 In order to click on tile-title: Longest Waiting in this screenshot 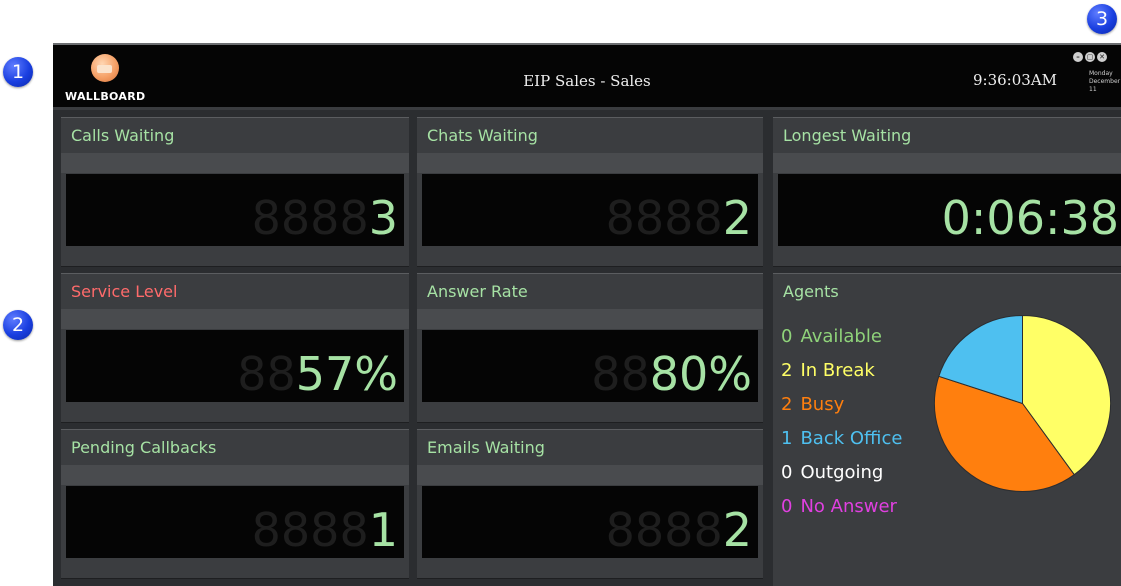, I will do `click(847, 135)`.